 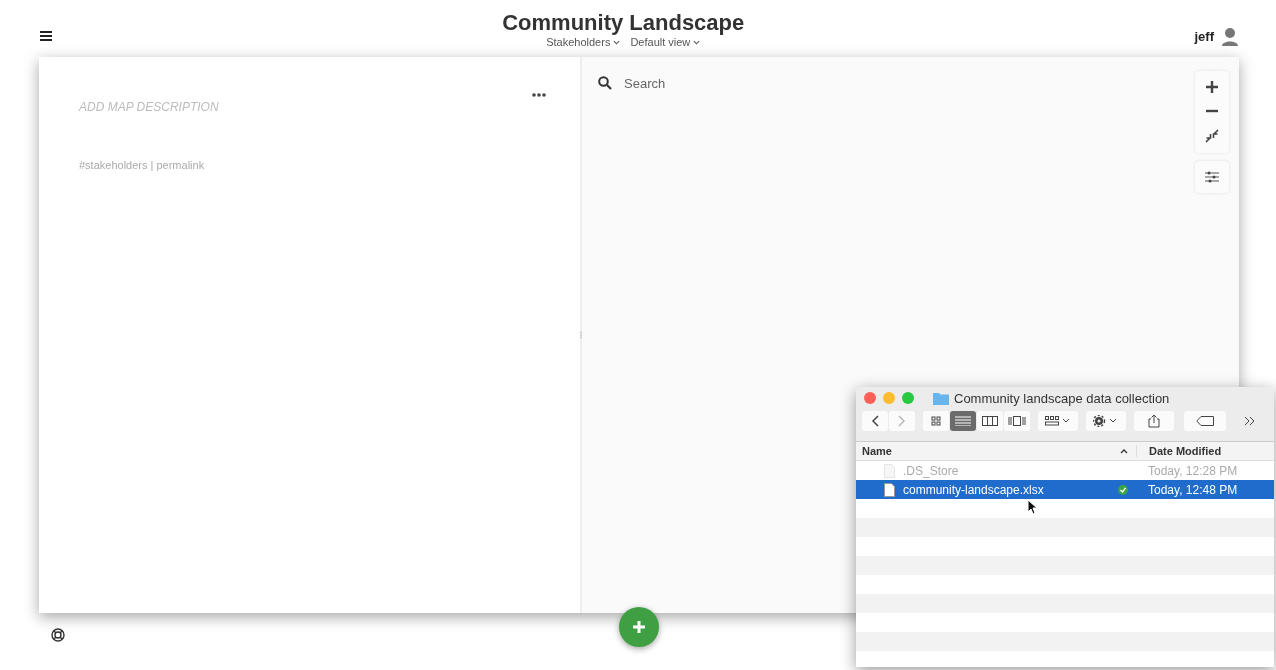 I want to click on column-header: Name, so click(x=996, y=451).